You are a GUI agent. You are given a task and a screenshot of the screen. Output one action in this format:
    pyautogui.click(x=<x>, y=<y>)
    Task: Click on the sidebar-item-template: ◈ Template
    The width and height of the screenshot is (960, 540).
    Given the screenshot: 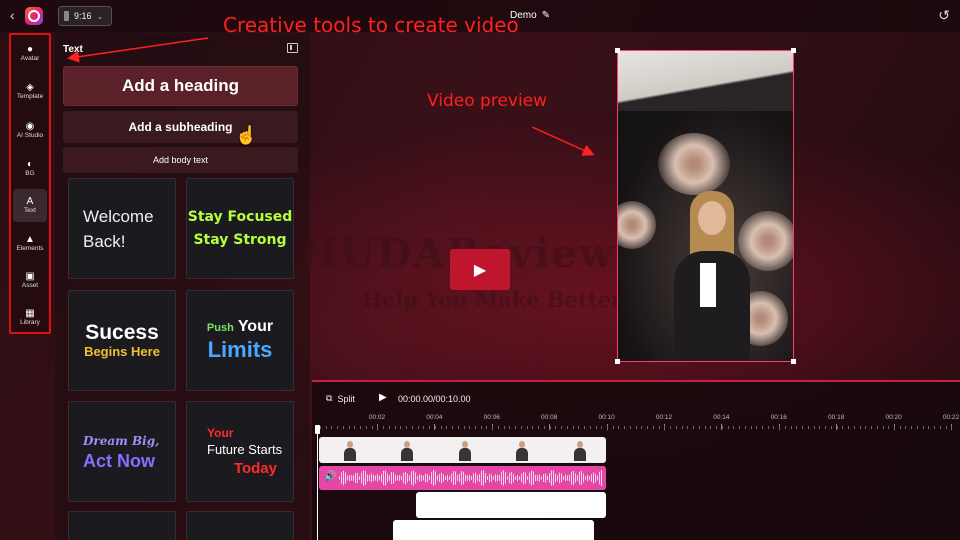 What is the action you would take?
    pyautogui.click(x=30, y=91)
    